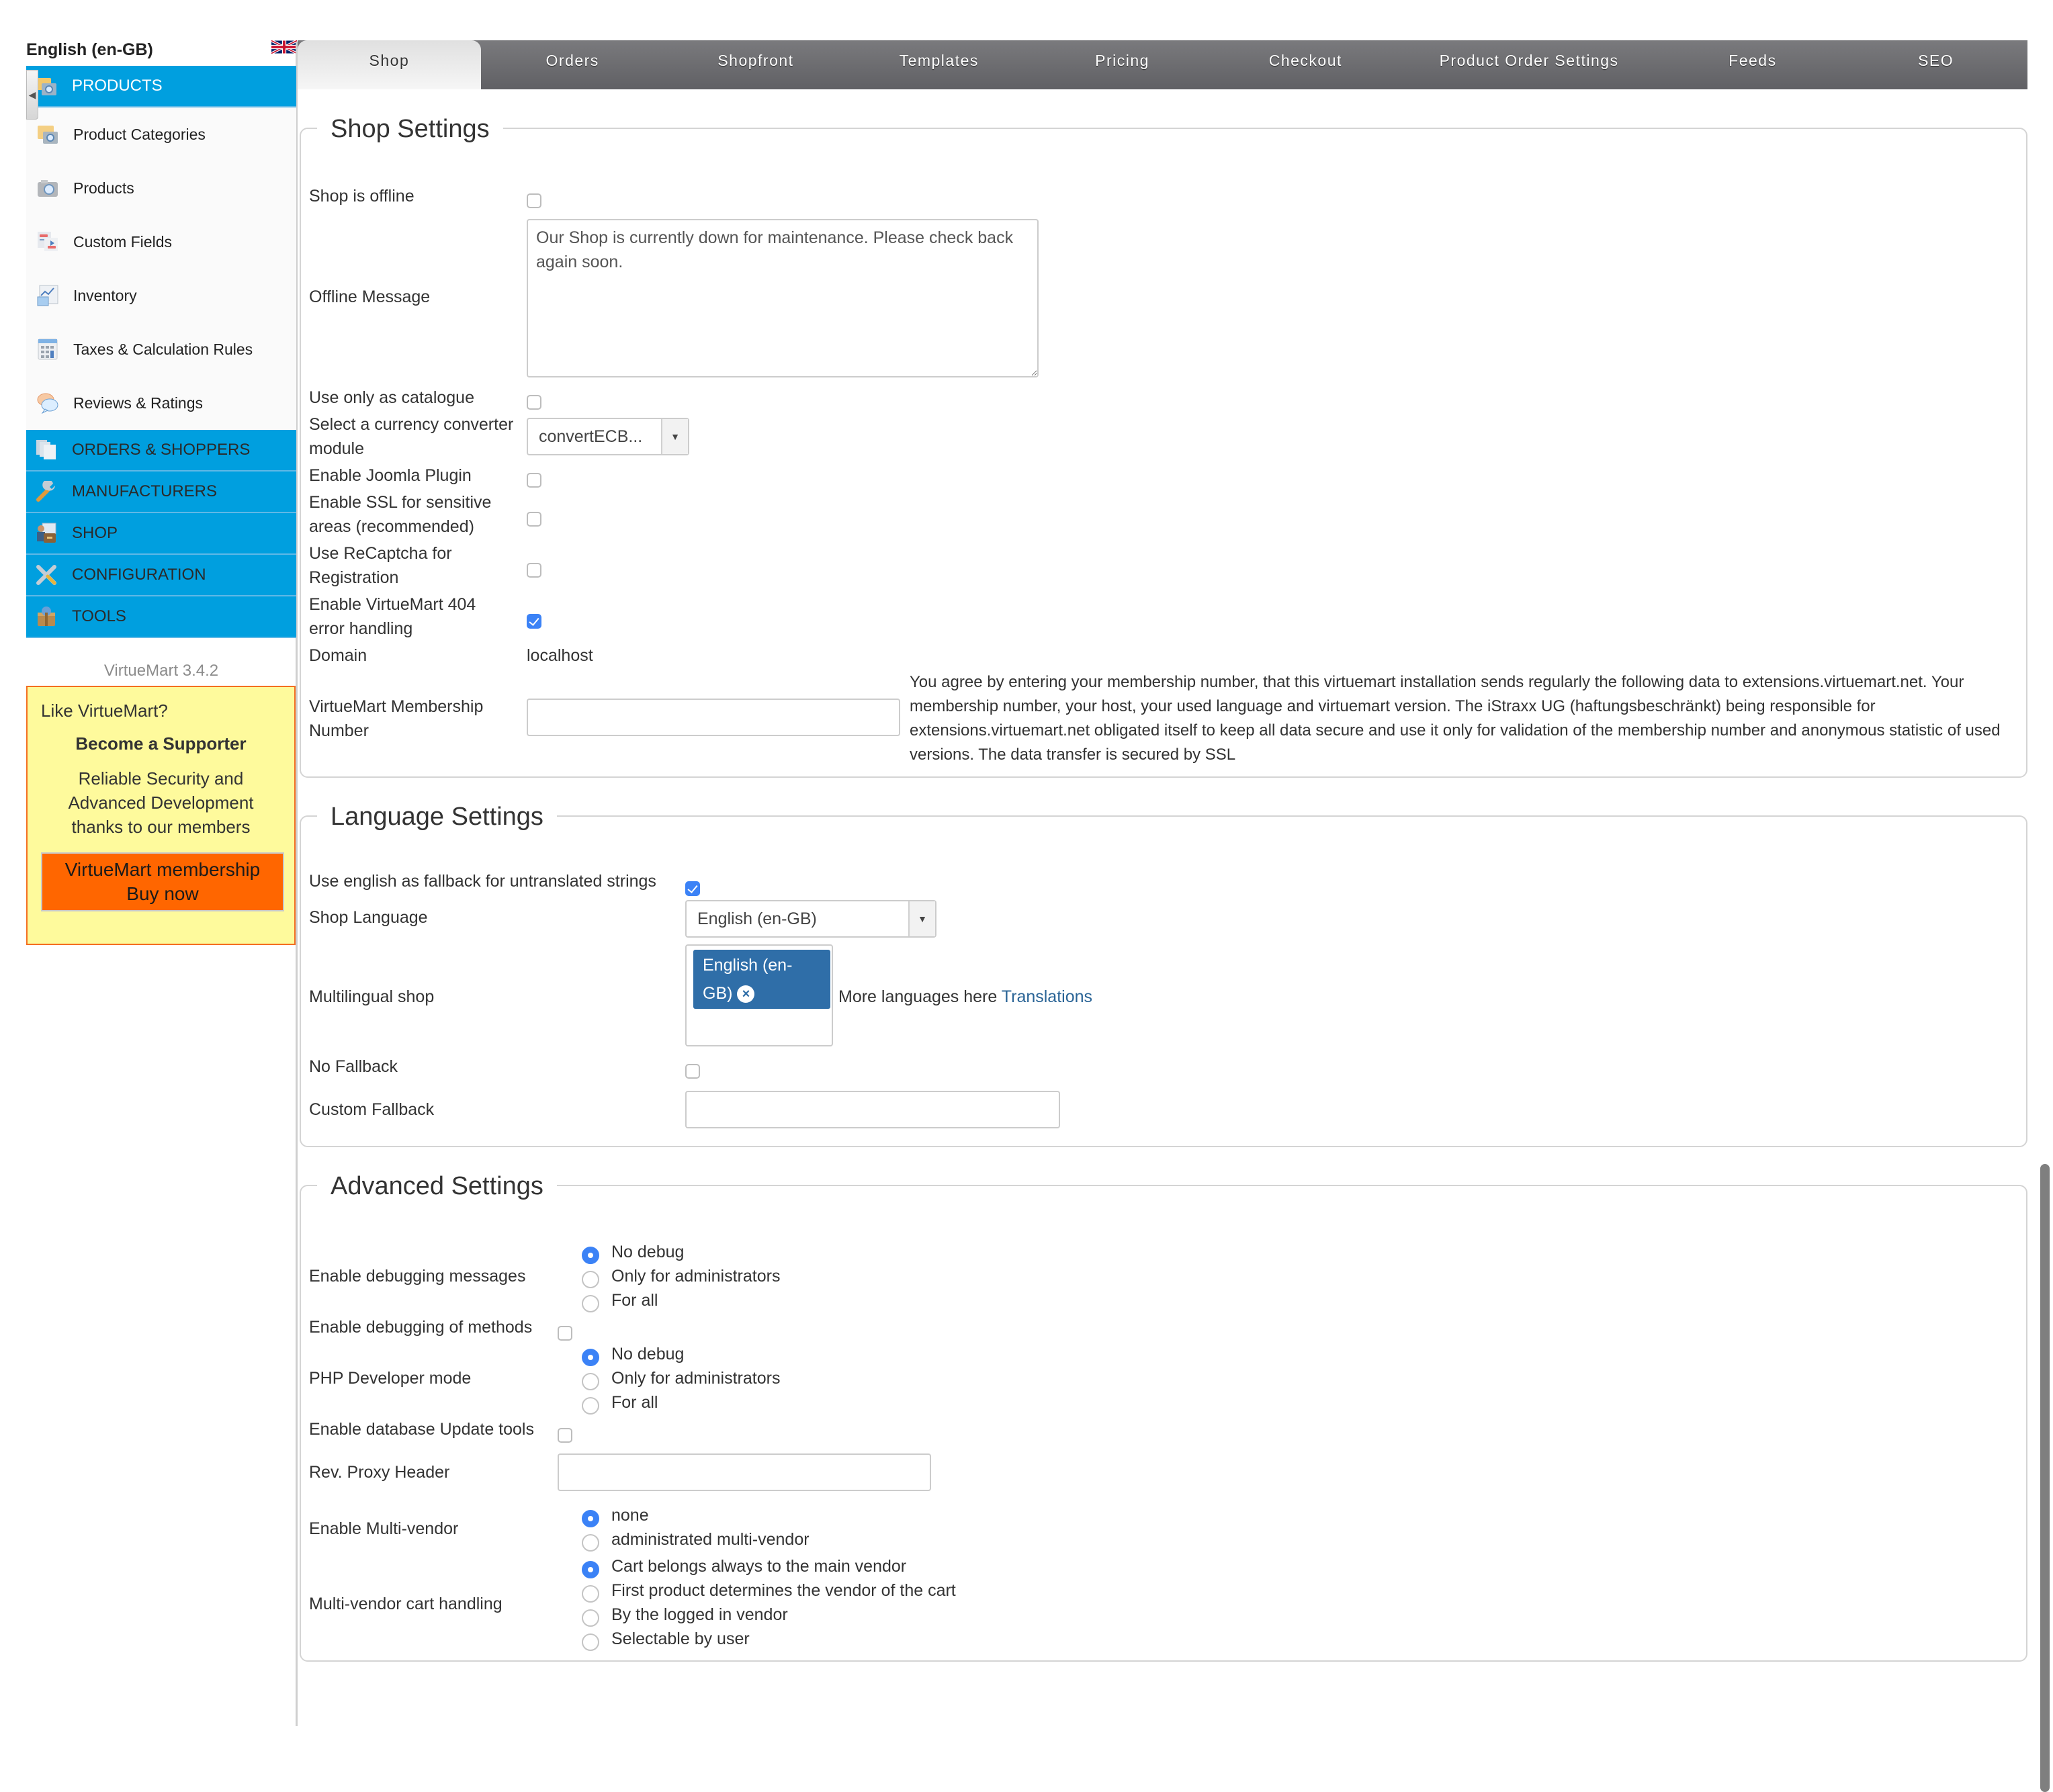 The image size is (2053, 1792). I want to click on php-dev-radio-admins, so click(591, 1381).